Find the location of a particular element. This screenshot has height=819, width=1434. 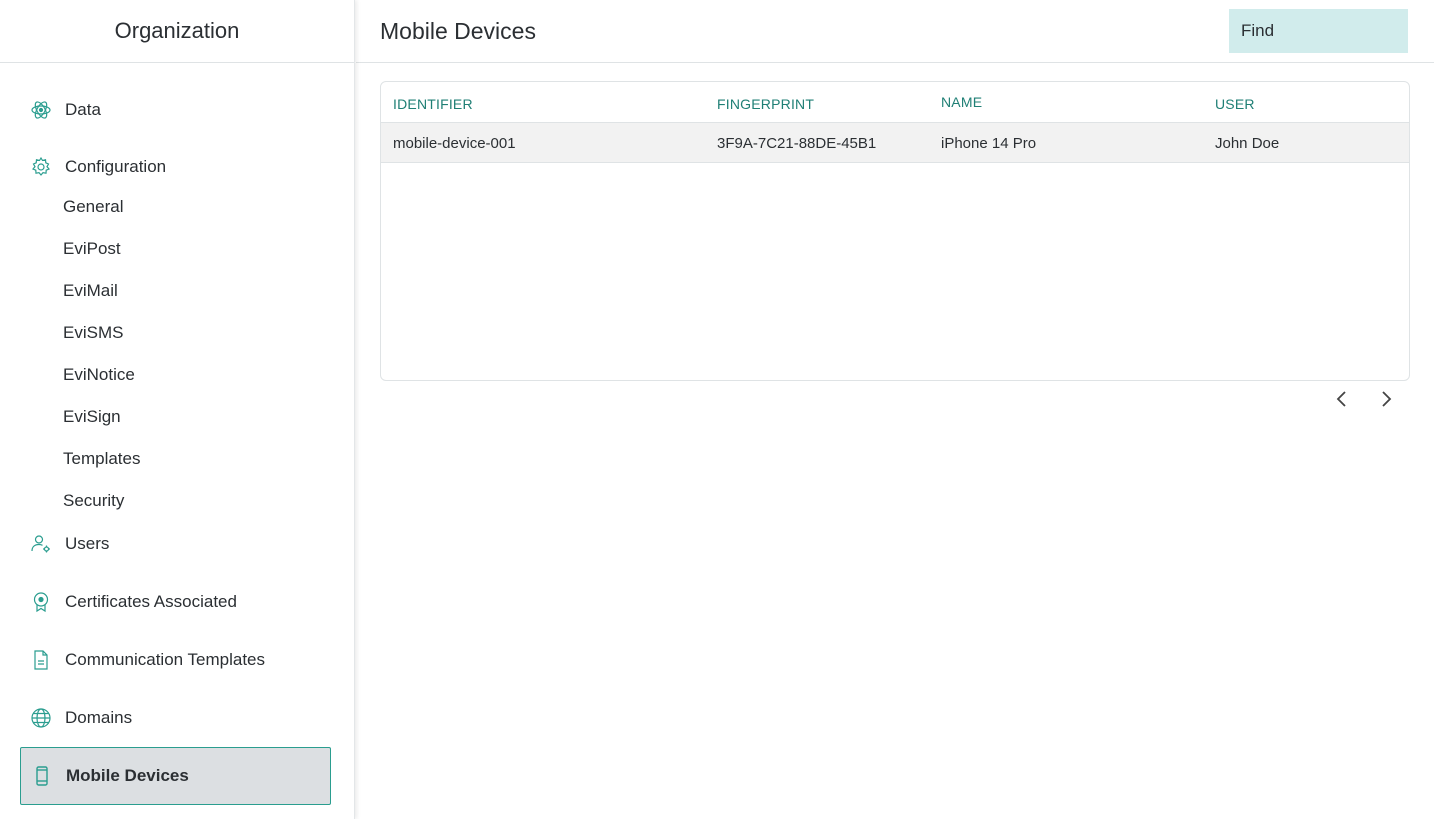

globe-icon is located at coordinates (41, 718).